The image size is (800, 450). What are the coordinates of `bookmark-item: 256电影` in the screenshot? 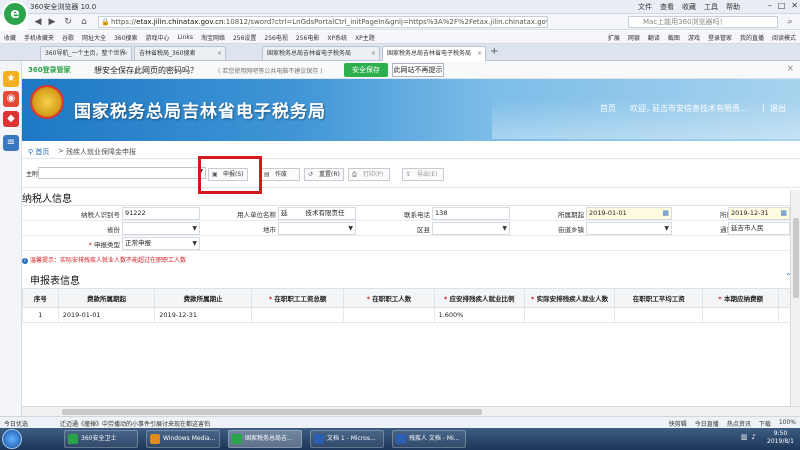 It's located at (307, 37).